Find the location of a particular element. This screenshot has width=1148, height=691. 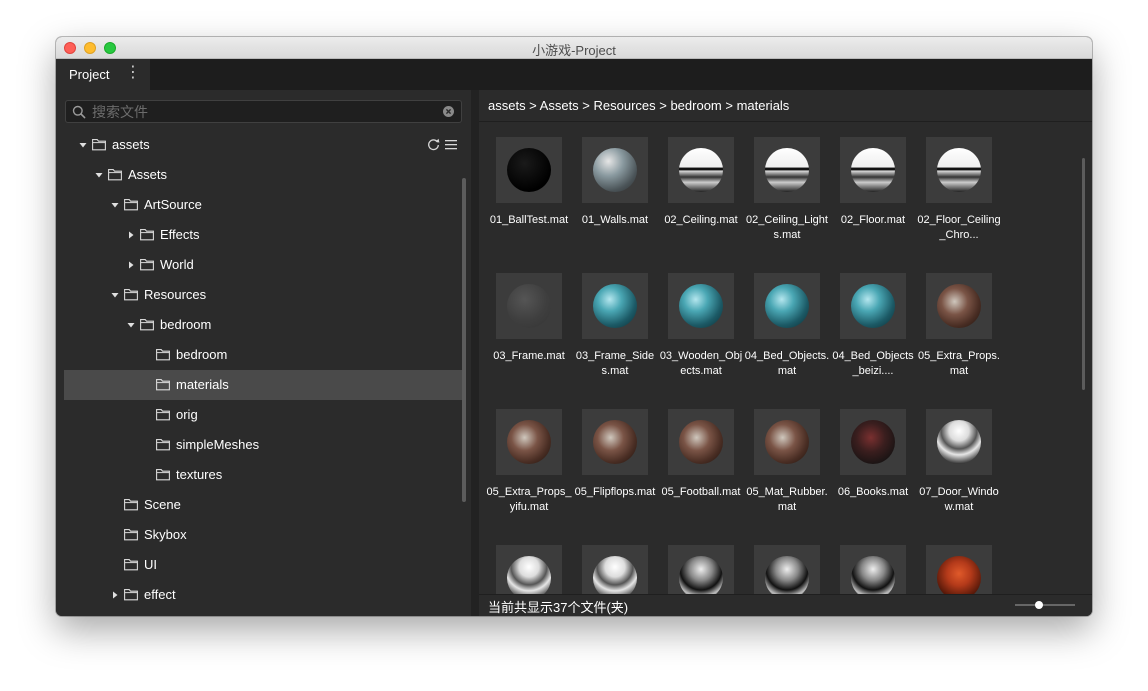

tree-item-label: Skybox is located at coordinates (165, 534).